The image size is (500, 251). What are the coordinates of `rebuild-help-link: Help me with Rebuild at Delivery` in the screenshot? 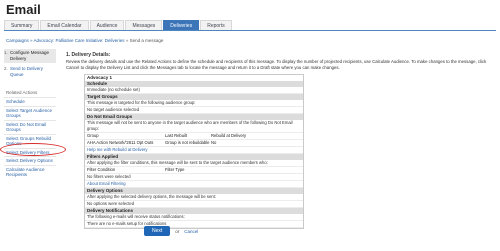 It's located at (194, 150).